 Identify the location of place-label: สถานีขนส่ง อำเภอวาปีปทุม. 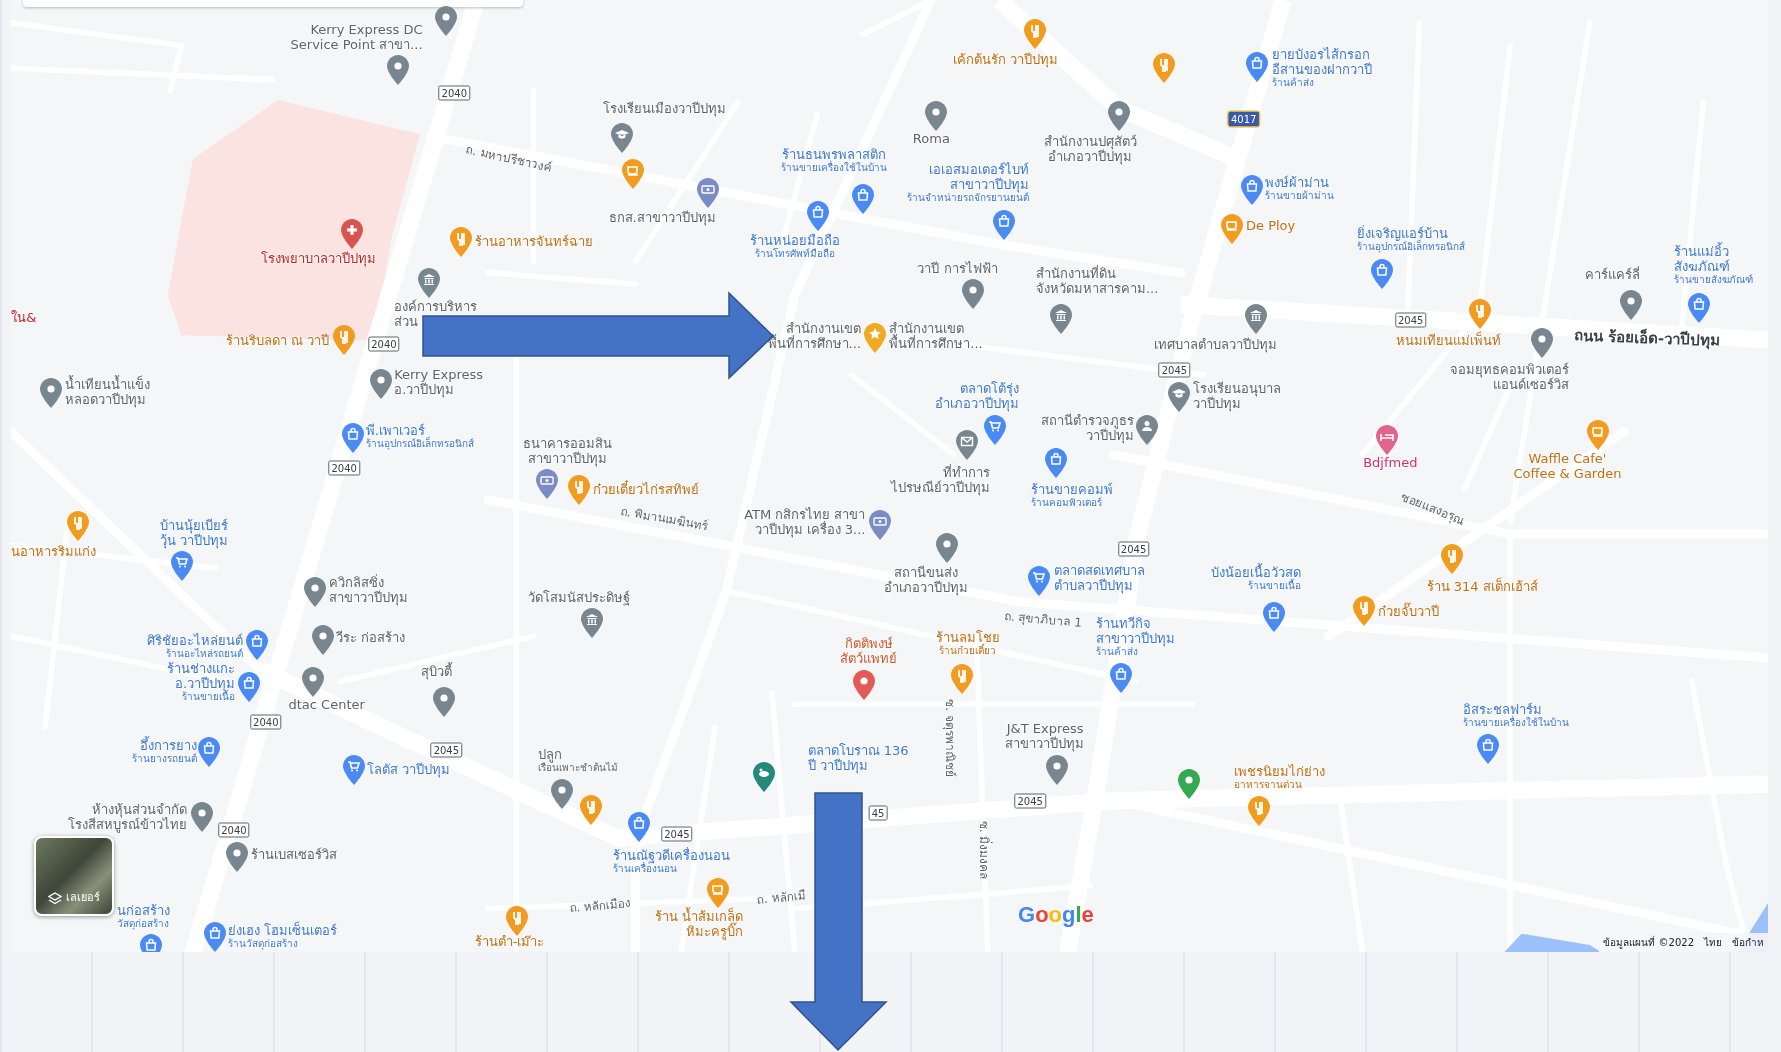
(925, 579).